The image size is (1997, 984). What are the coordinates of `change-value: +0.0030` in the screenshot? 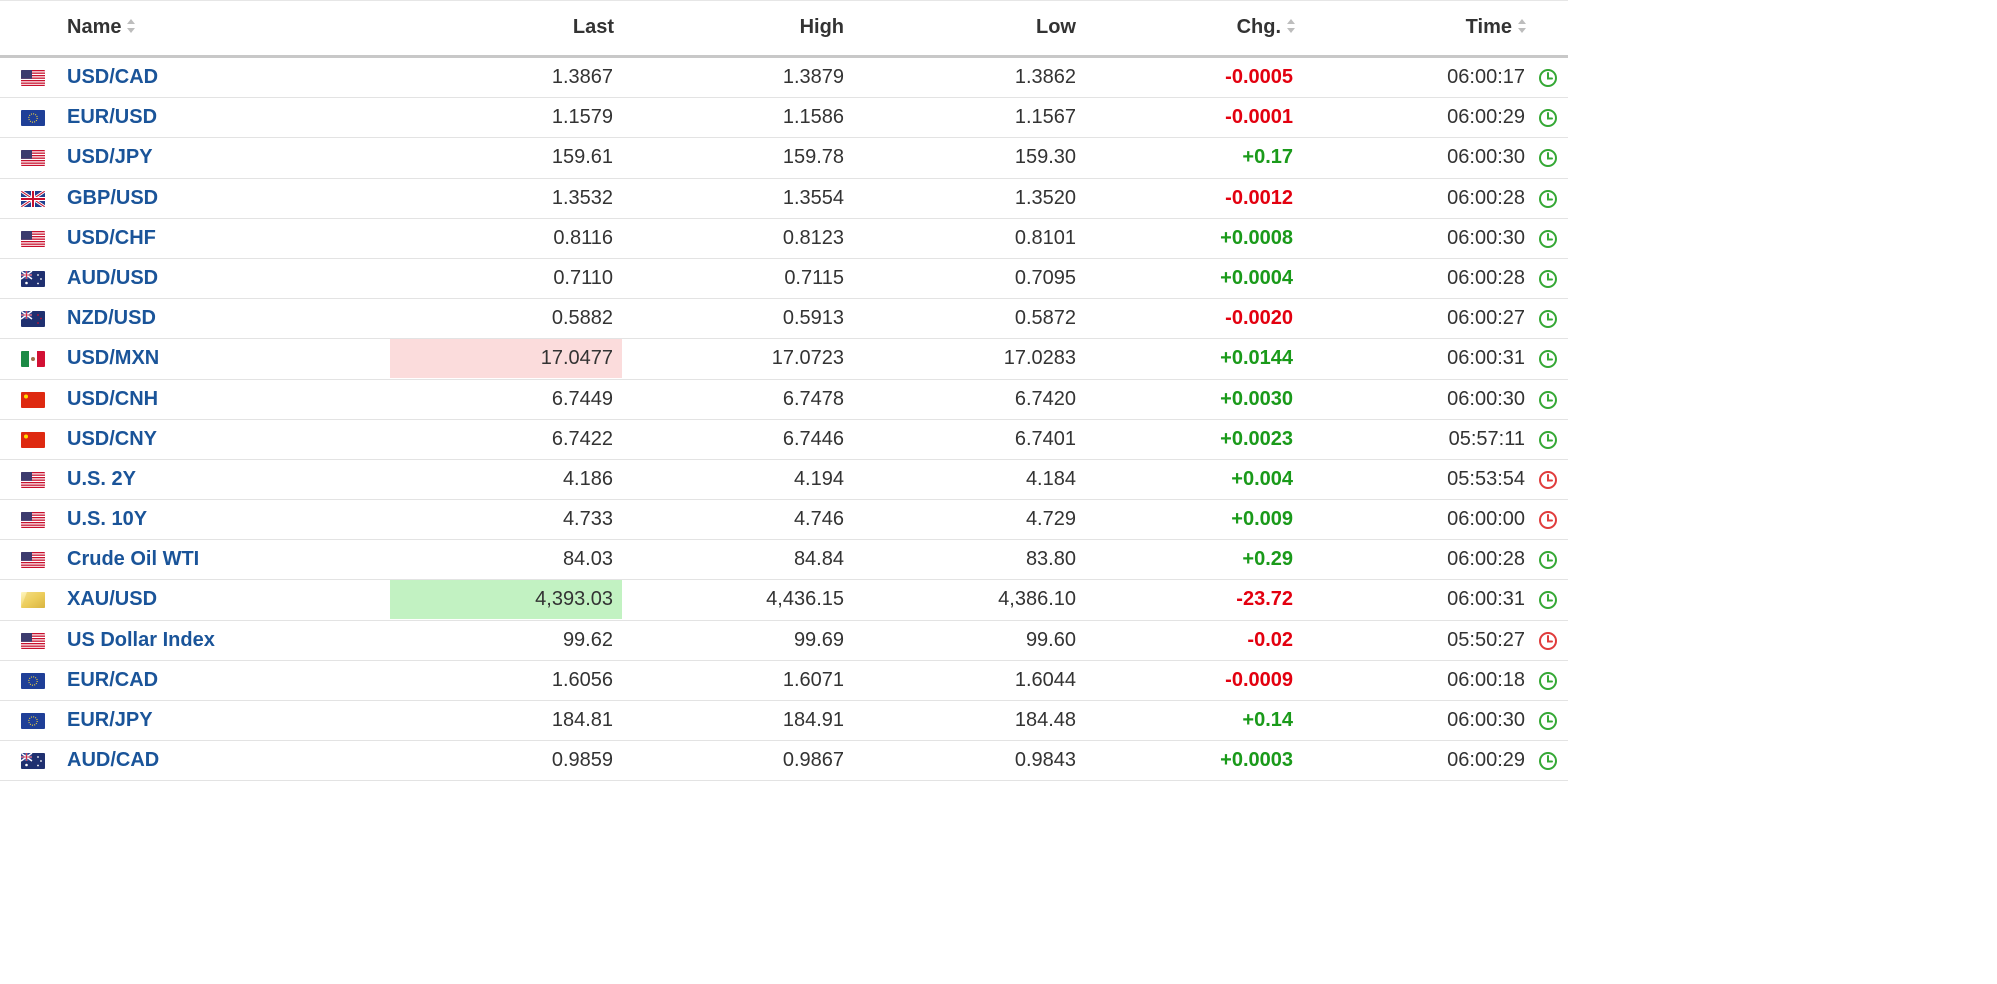 It's located at (1256, 398).